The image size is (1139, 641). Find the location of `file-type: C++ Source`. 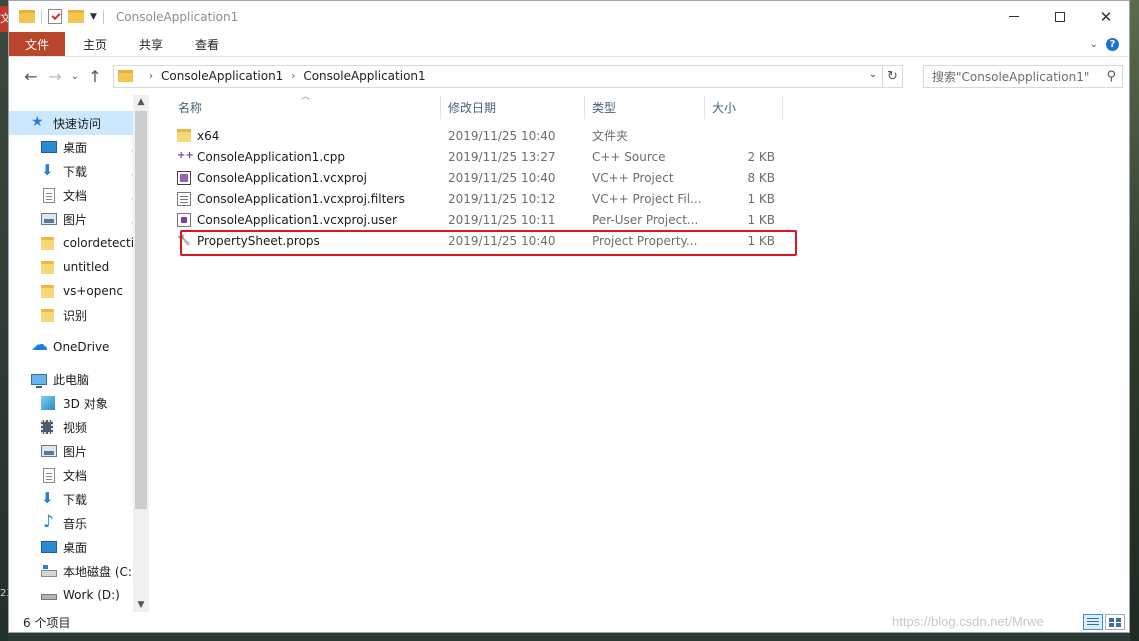

file-type: C++ Source is located at coordinates (629, 156).